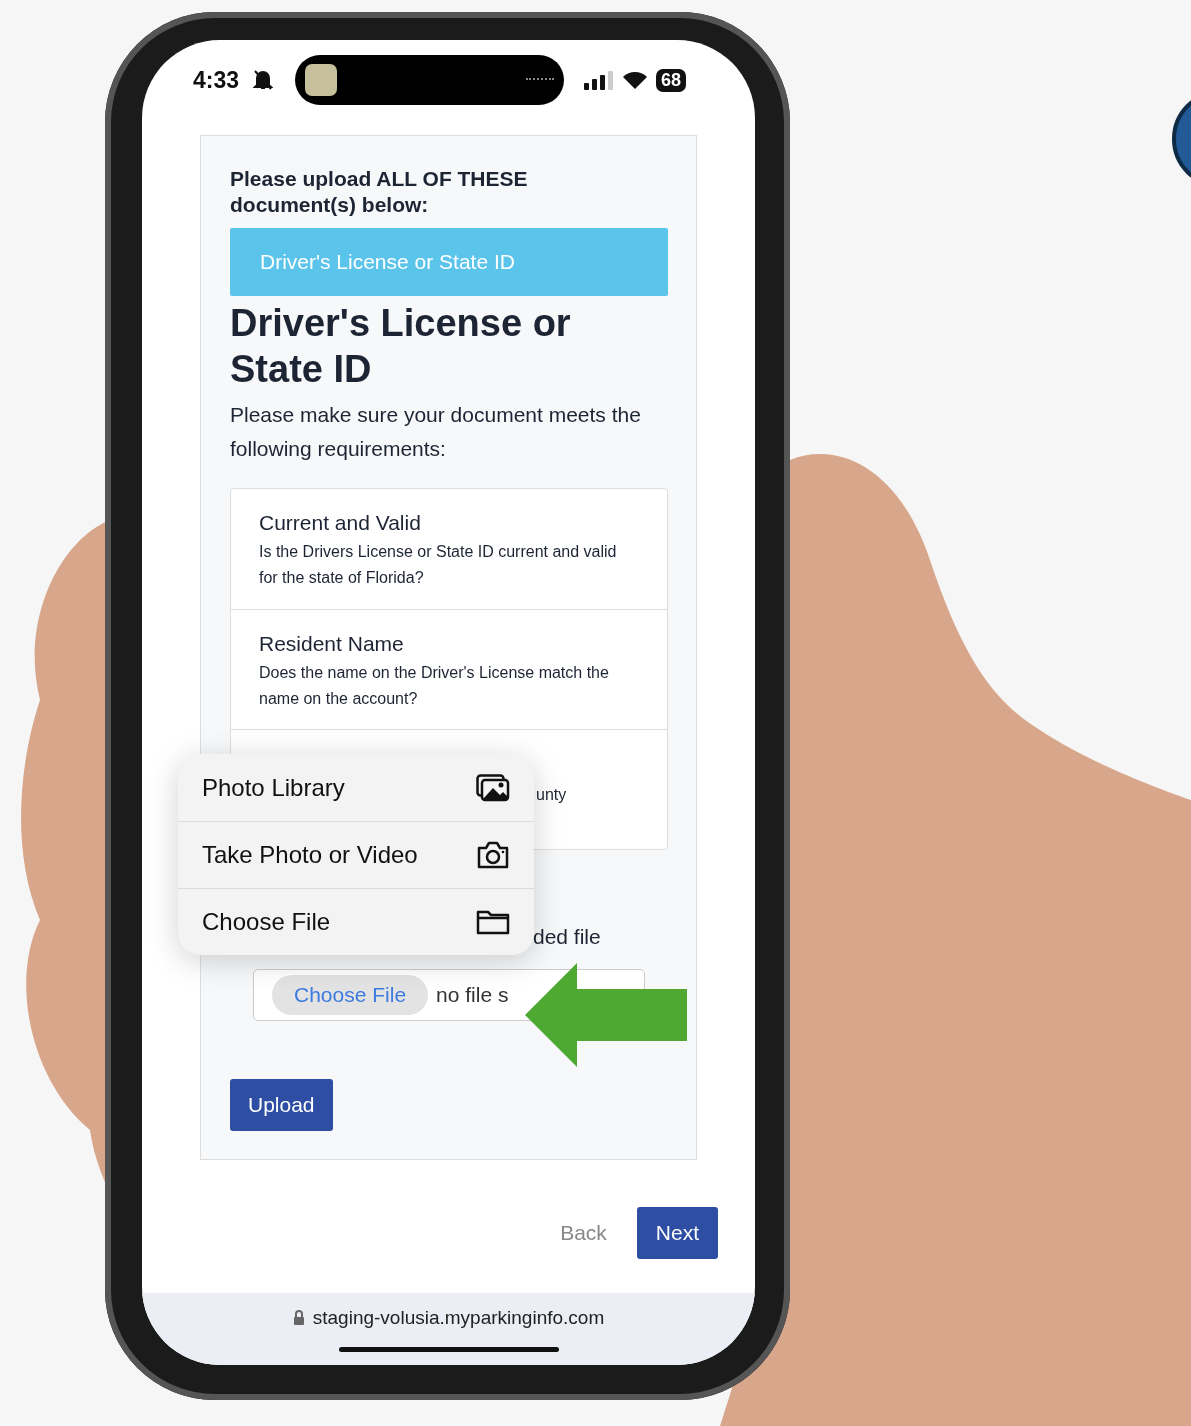  I want to click on menu-item: Take Photo or Video, so click(356, 854).